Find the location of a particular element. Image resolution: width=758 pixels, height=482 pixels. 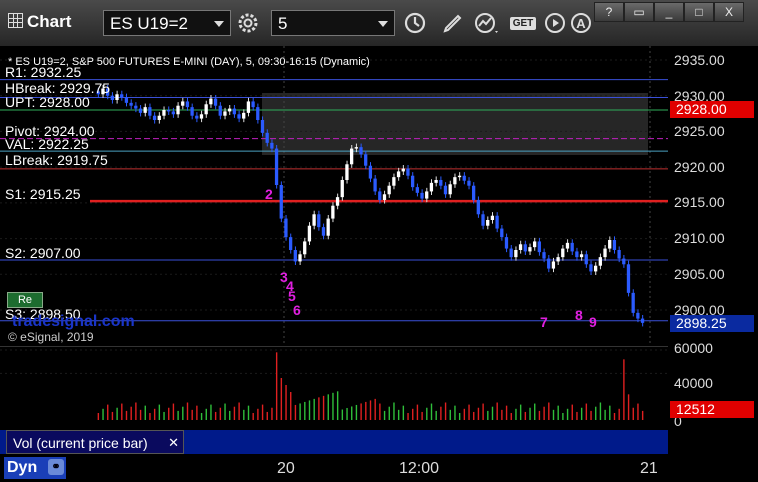

draw-button is located at coordinates (453, 23).